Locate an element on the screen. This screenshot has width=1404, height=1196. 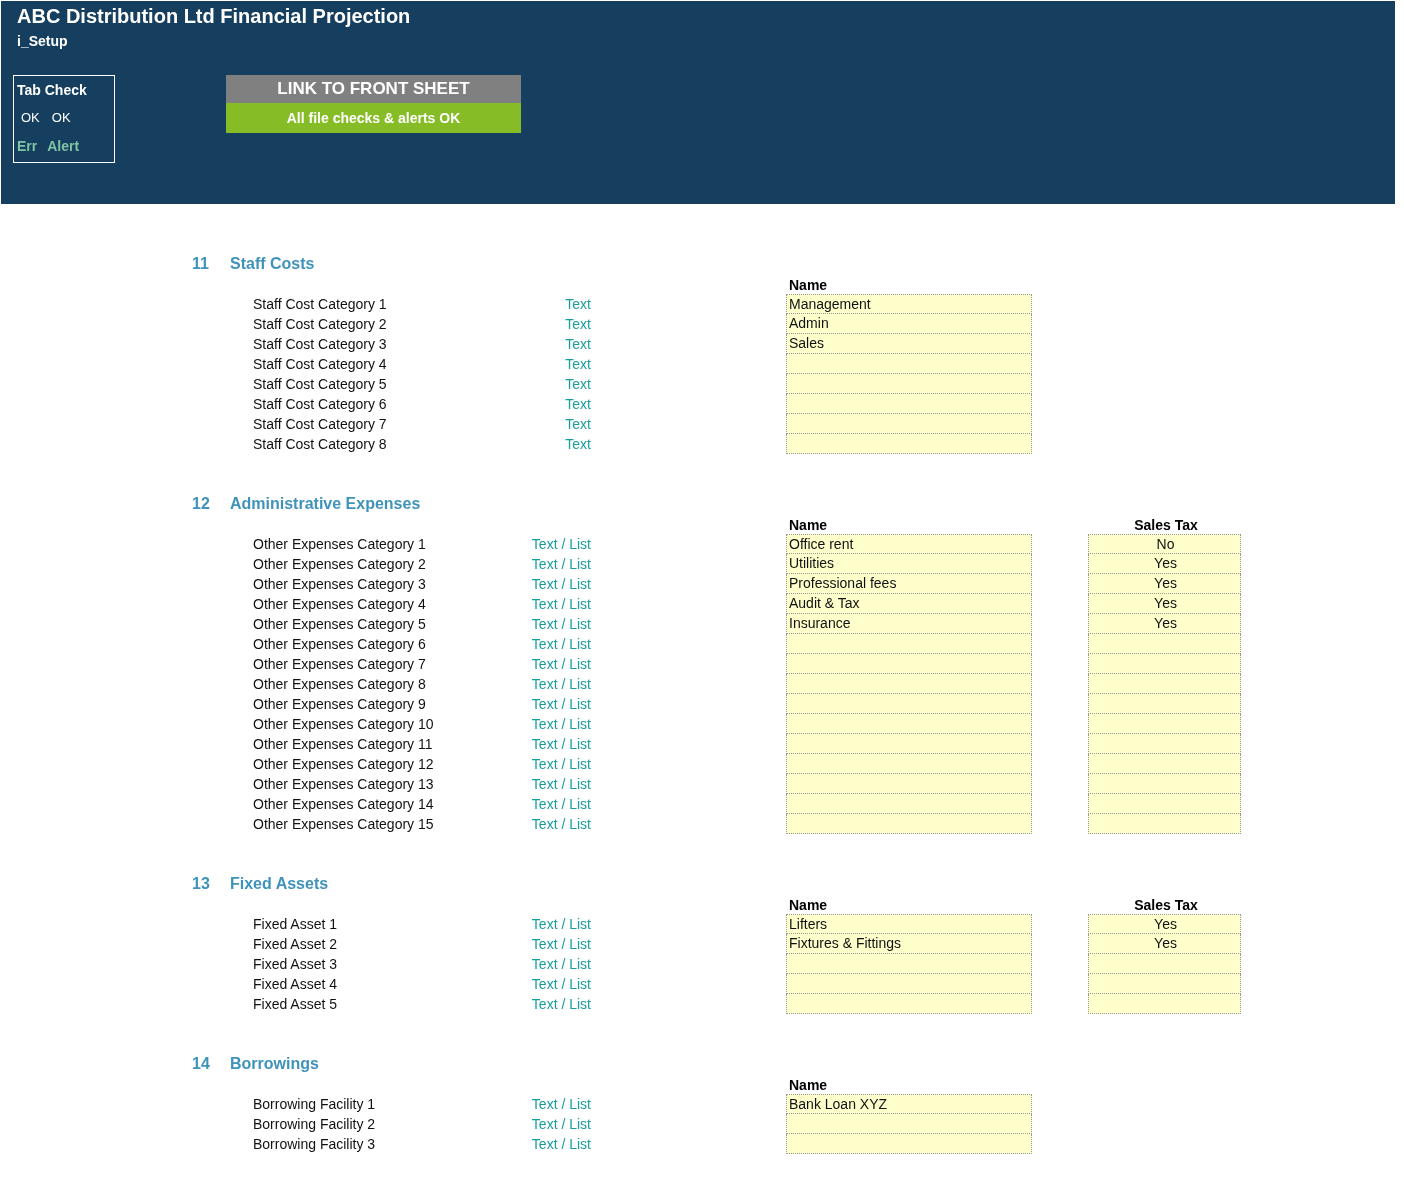
row-label: Staff Cost Category 8 is located at coordinates (320, 444).